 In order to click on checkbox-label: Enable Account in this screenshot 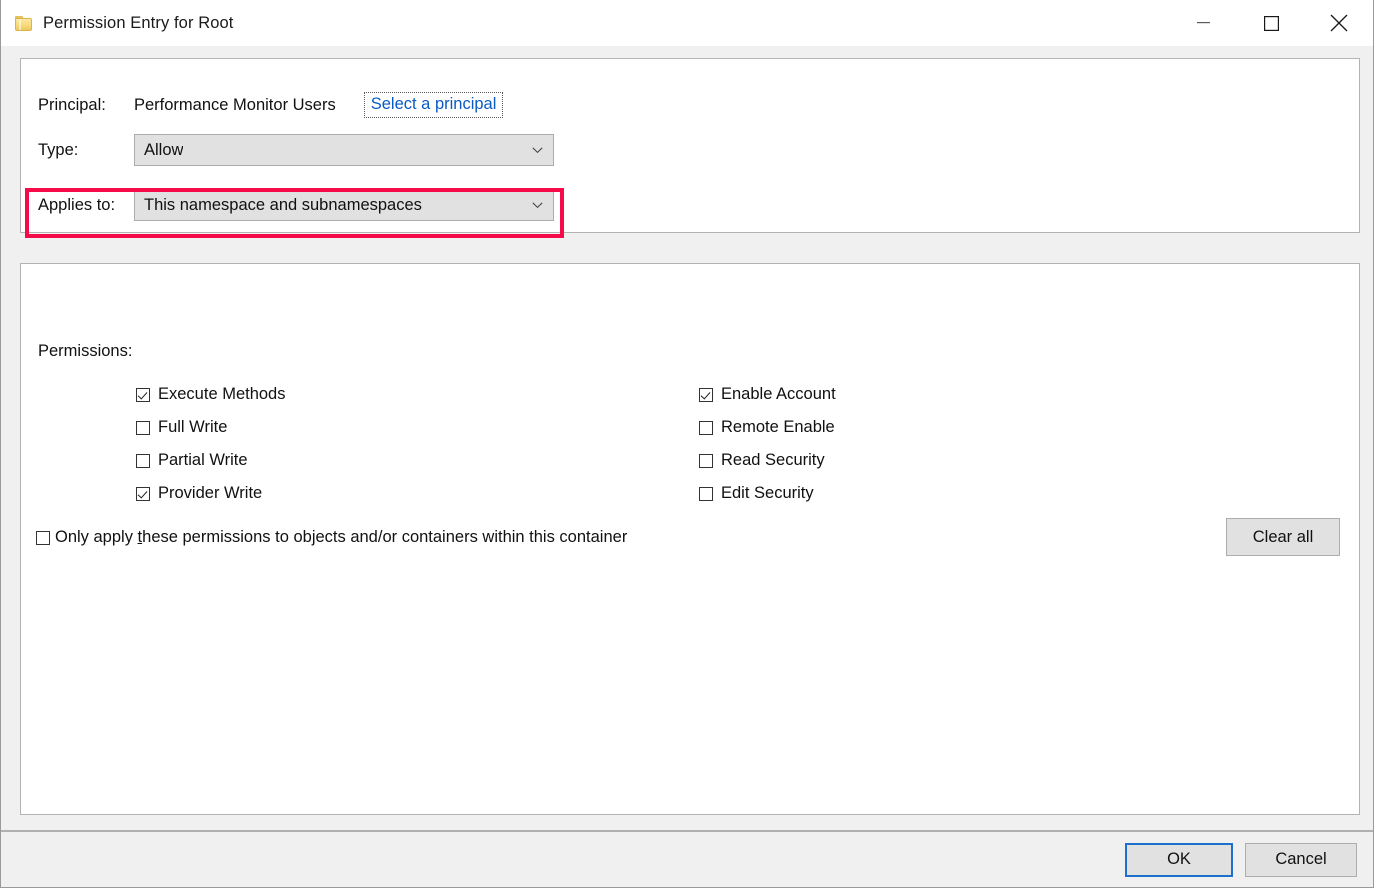, I will do `click(778, 394)`.